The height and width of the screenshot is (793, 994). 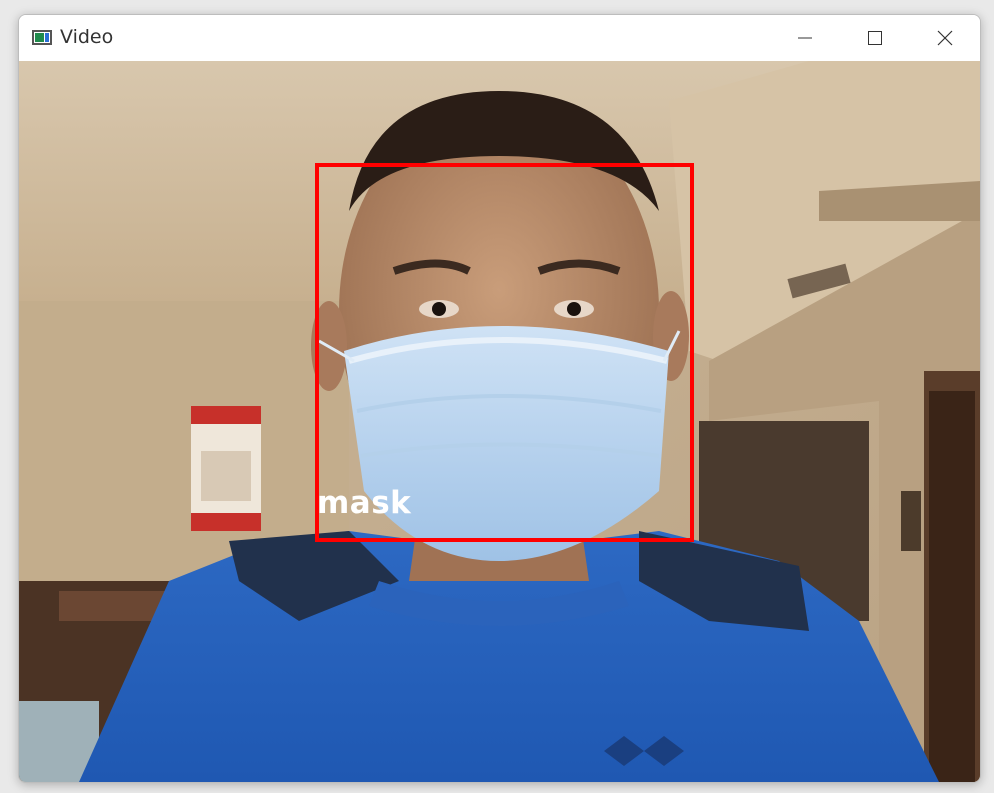 I want to click on video-window-icon, so click(x=42, y=37).